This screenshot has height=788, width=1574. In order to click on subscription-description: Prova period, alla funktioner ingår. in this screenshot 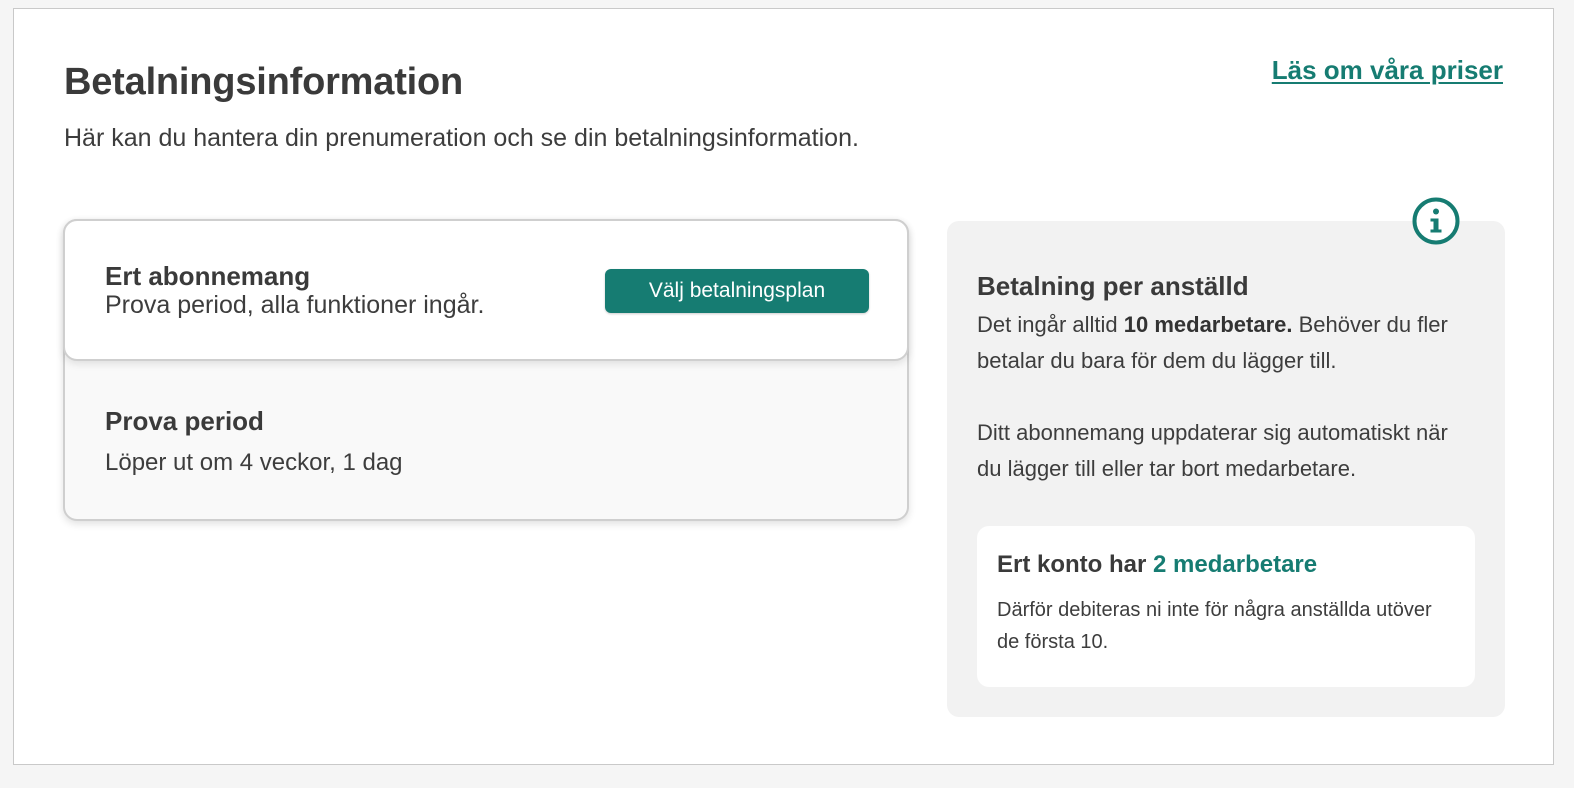, I will do `click(295, 305)`.